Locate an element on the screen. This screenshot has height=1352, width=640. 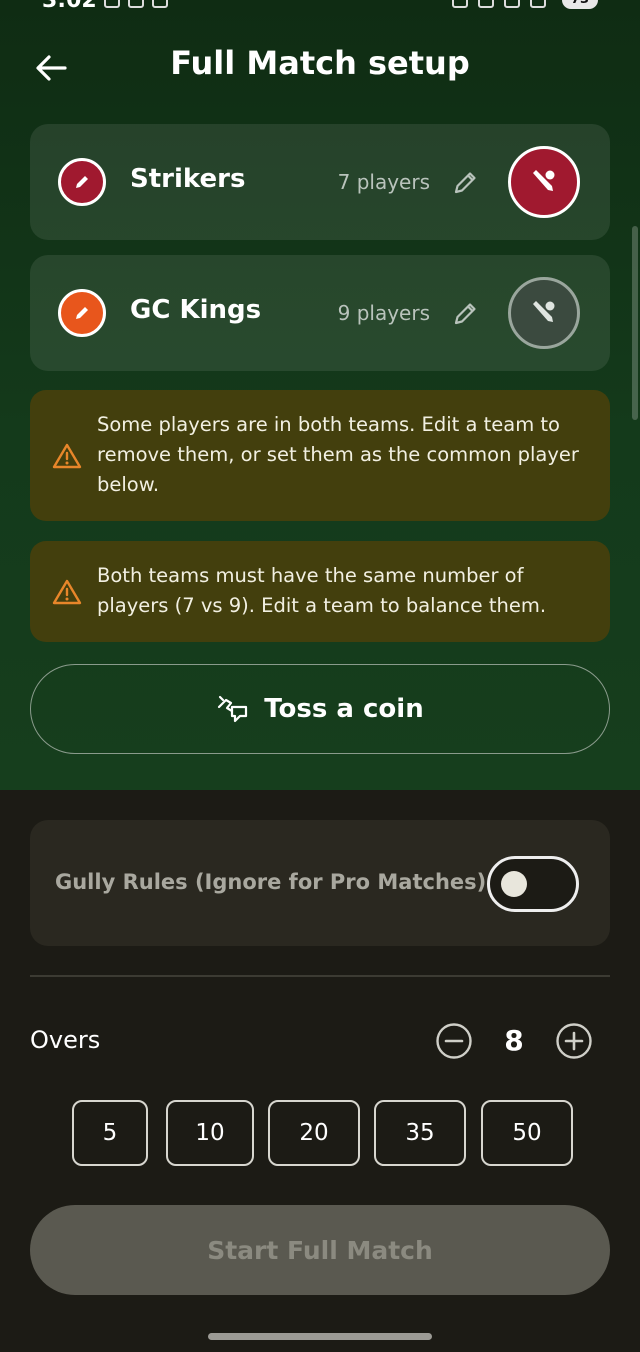
overs-value: 8 is located at coordinates (514, 1040).